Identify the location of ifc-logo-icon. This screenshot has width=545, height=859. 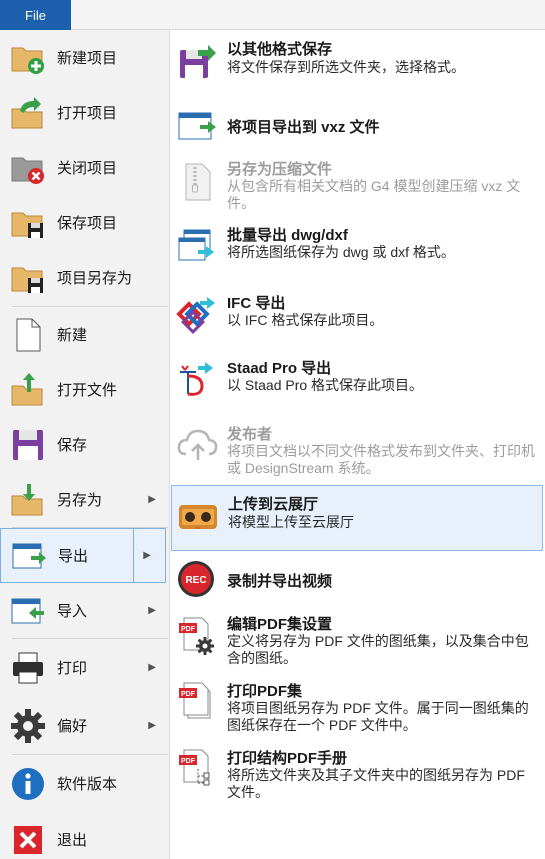
(195, 316).